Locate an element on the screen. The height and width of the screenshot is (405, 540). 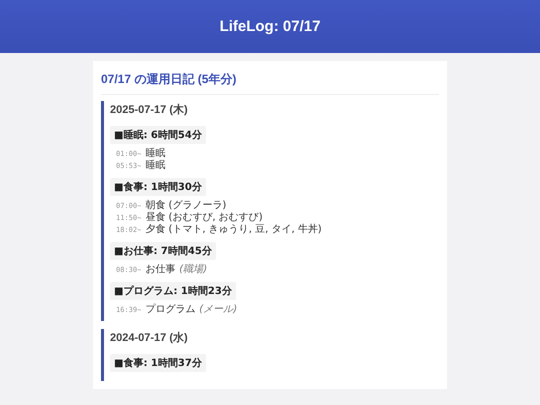
entry-text: 昼食 (おむすび, おむすび) is located at coordinates (204, 217).